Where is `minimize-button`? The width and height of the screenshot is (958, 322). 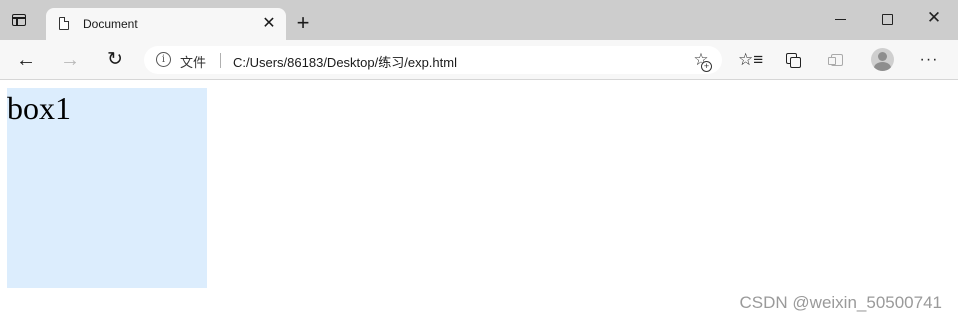 minimize-button is located at coordinates (842, 19).